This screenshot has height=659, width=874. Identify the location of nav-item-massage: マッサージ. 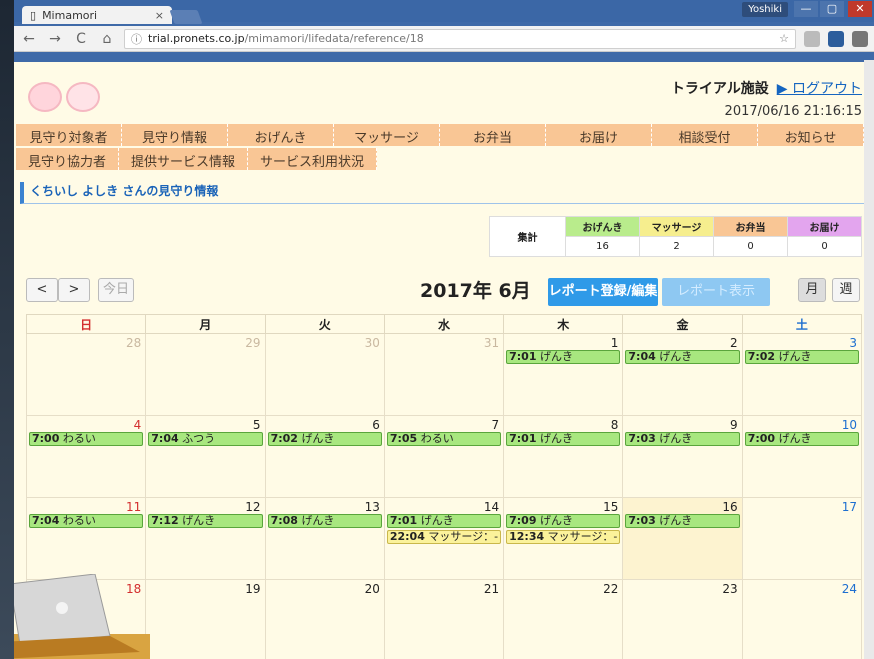
(387, 135).